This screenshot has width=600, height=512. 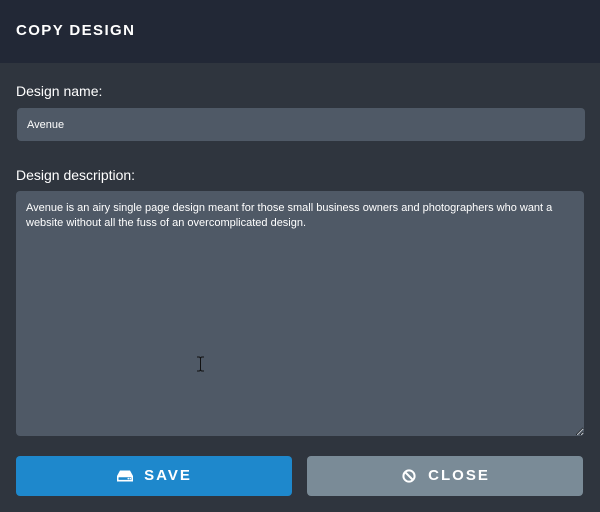 What do you see at coordinates (300, 31) in the screenshot?
I see `dialog-header: COPY DESIGN` at bounding box center [300, 31].